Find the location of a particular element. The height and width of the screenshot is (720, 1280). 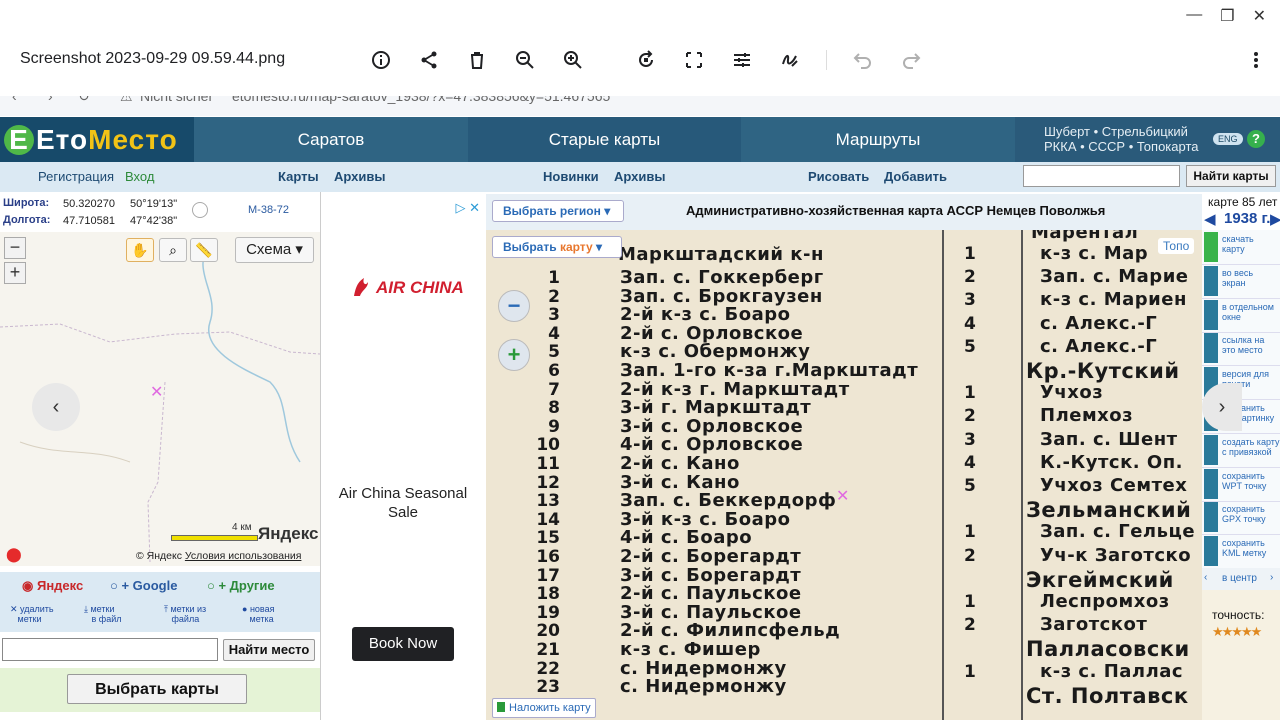

next-year-icon: ▶ is located at coordinates (1275, 219).